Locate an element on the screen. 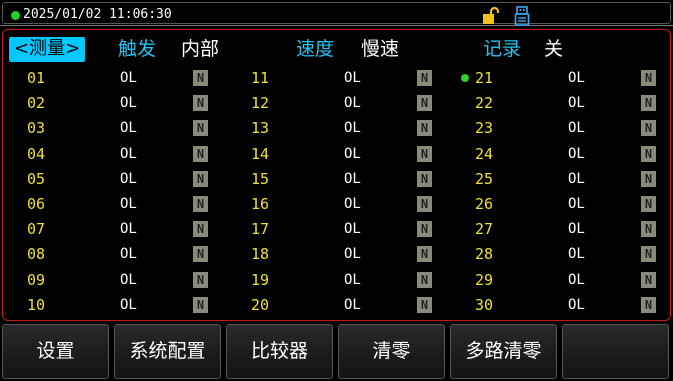 The height and width of the screenshot is (381, 673). status-led-icon is located at coordinates (15, 15).